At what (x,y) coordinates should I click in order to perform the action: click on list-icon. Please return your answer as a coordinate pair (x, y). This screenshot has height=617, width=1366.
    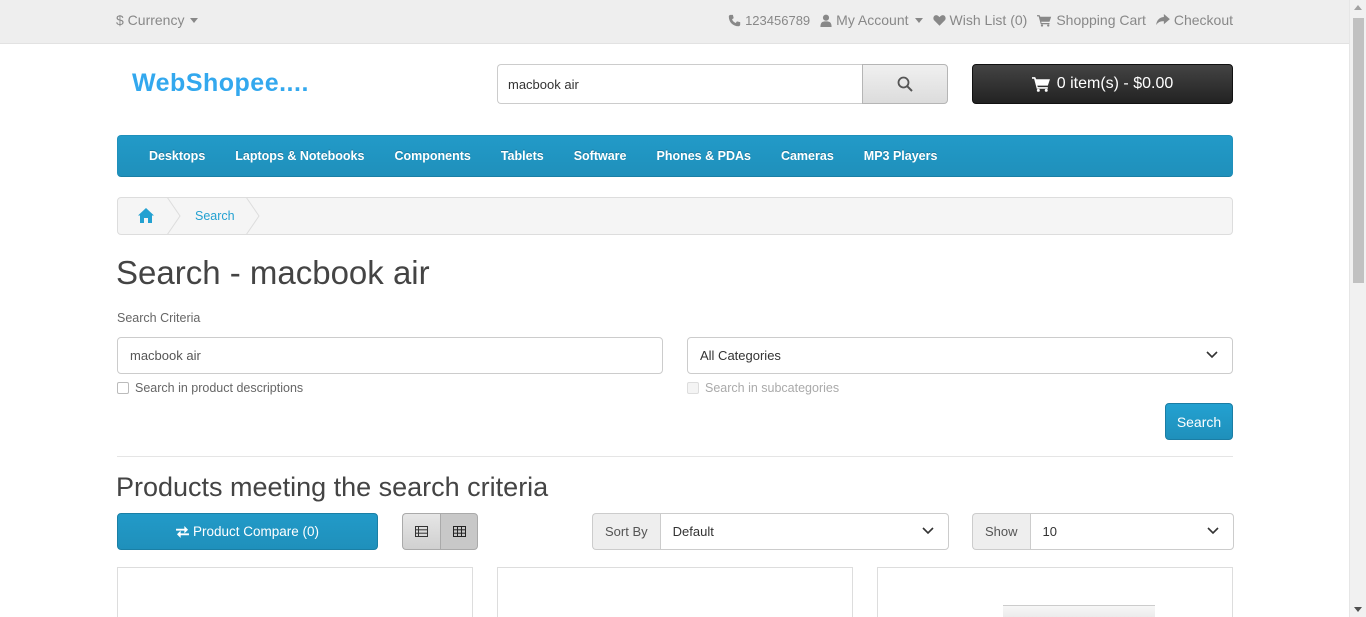
    Looking at the image, I should click on (421, 531).